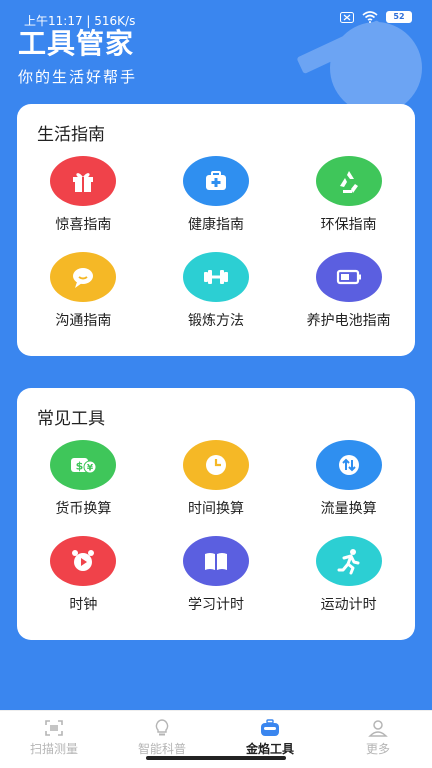  I want to click on item-label: 货币换算, so click(83, 509).